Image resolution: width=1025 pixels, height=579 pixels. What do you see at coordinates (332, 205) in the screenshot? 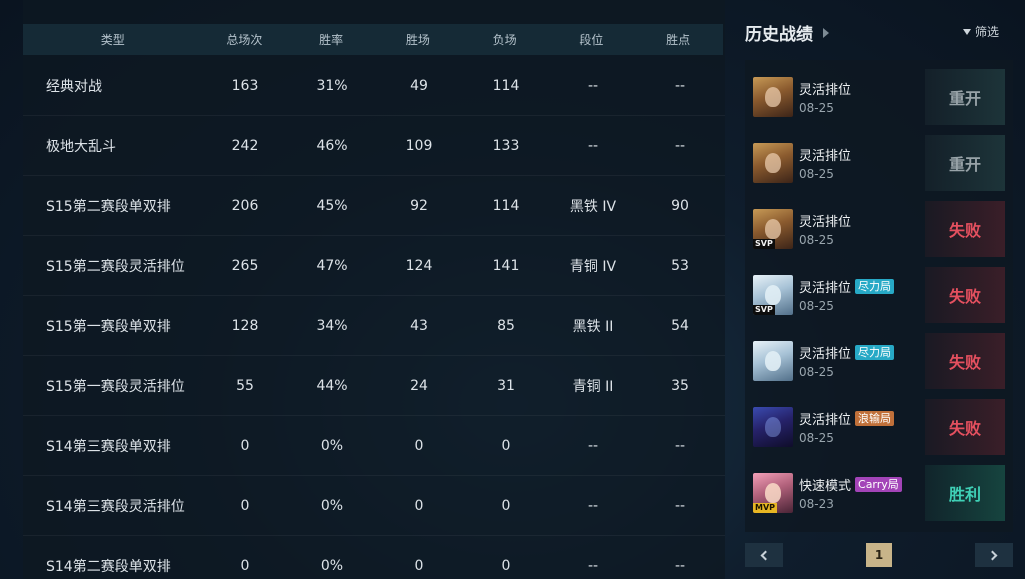
I see `cell-winrate: 45%` at bounding box center [332, 205].